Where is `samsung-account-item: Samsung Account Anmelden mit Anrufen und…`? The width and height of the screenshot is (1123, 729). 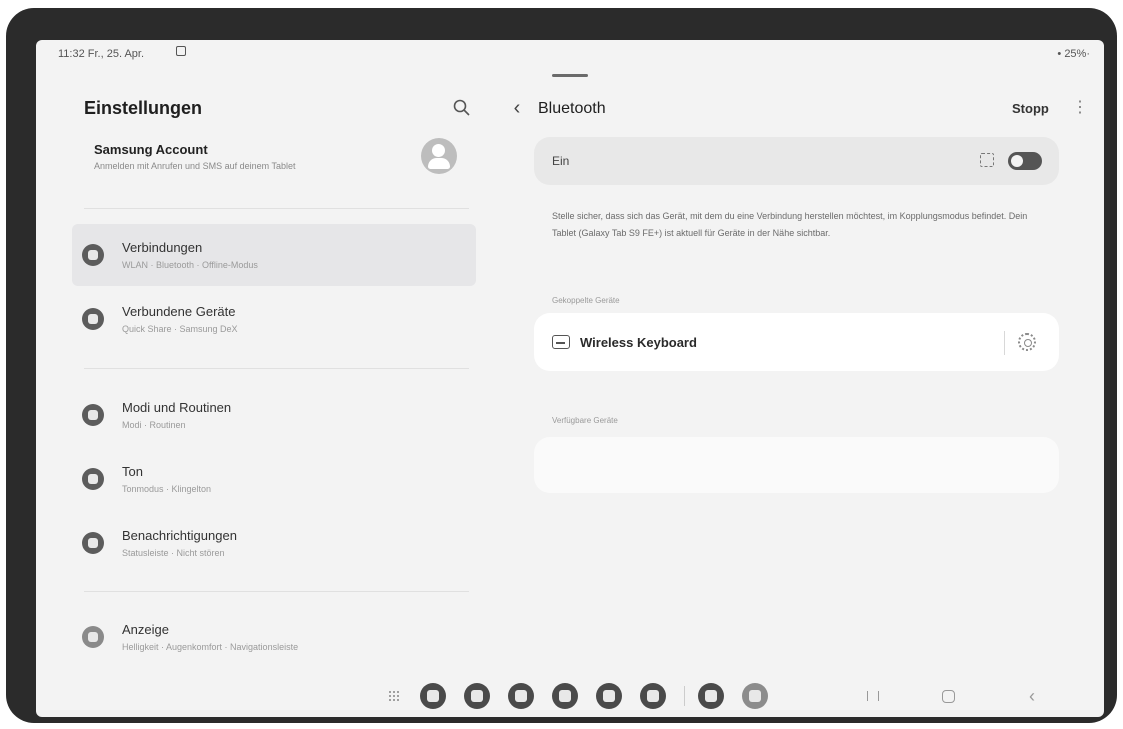
samsung-account-item: Samsung Account Anmelden mit Anrufen und… is located at coordinates (284, 167).